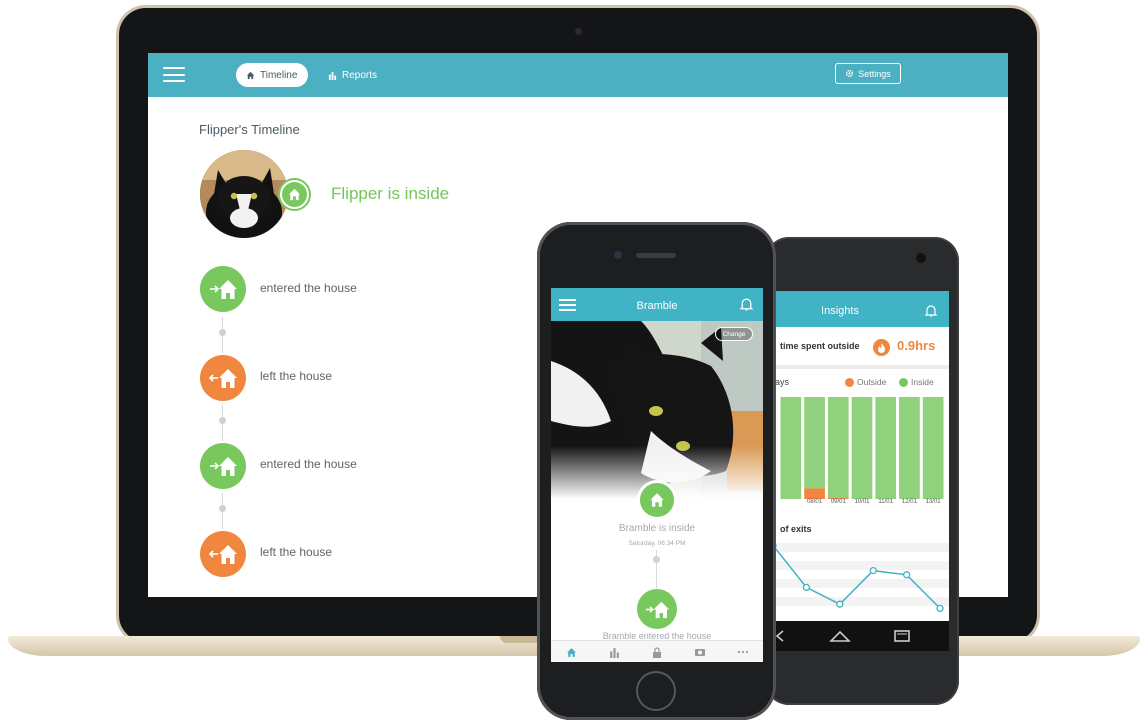 This screenshot has height=722, width=1140. I want to click on legend-outside: Outside, so click(865, 382).